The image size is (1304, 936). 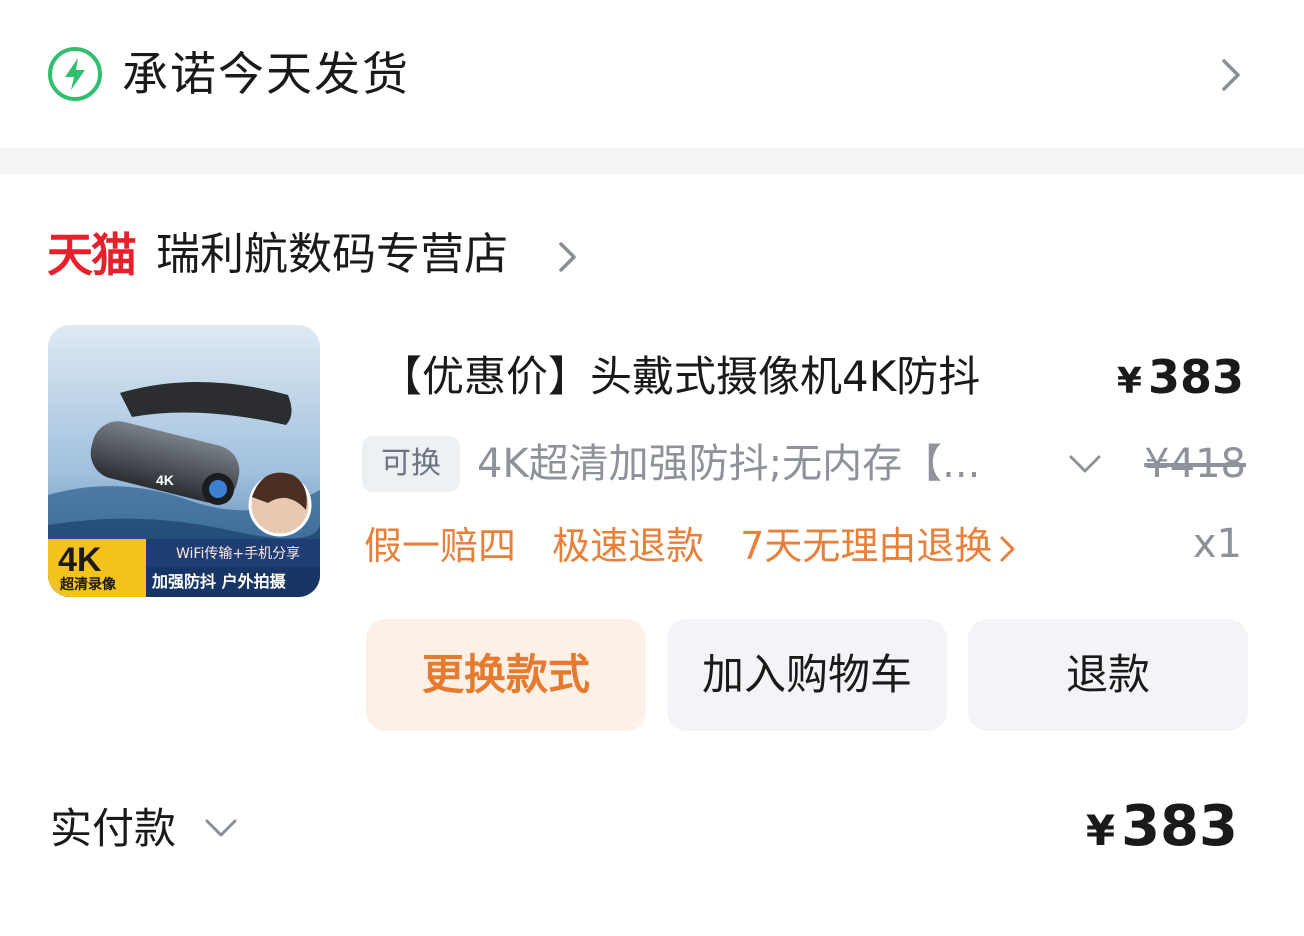 I want to click on tmall-logo: 天猫, so click(x=92, y=255).